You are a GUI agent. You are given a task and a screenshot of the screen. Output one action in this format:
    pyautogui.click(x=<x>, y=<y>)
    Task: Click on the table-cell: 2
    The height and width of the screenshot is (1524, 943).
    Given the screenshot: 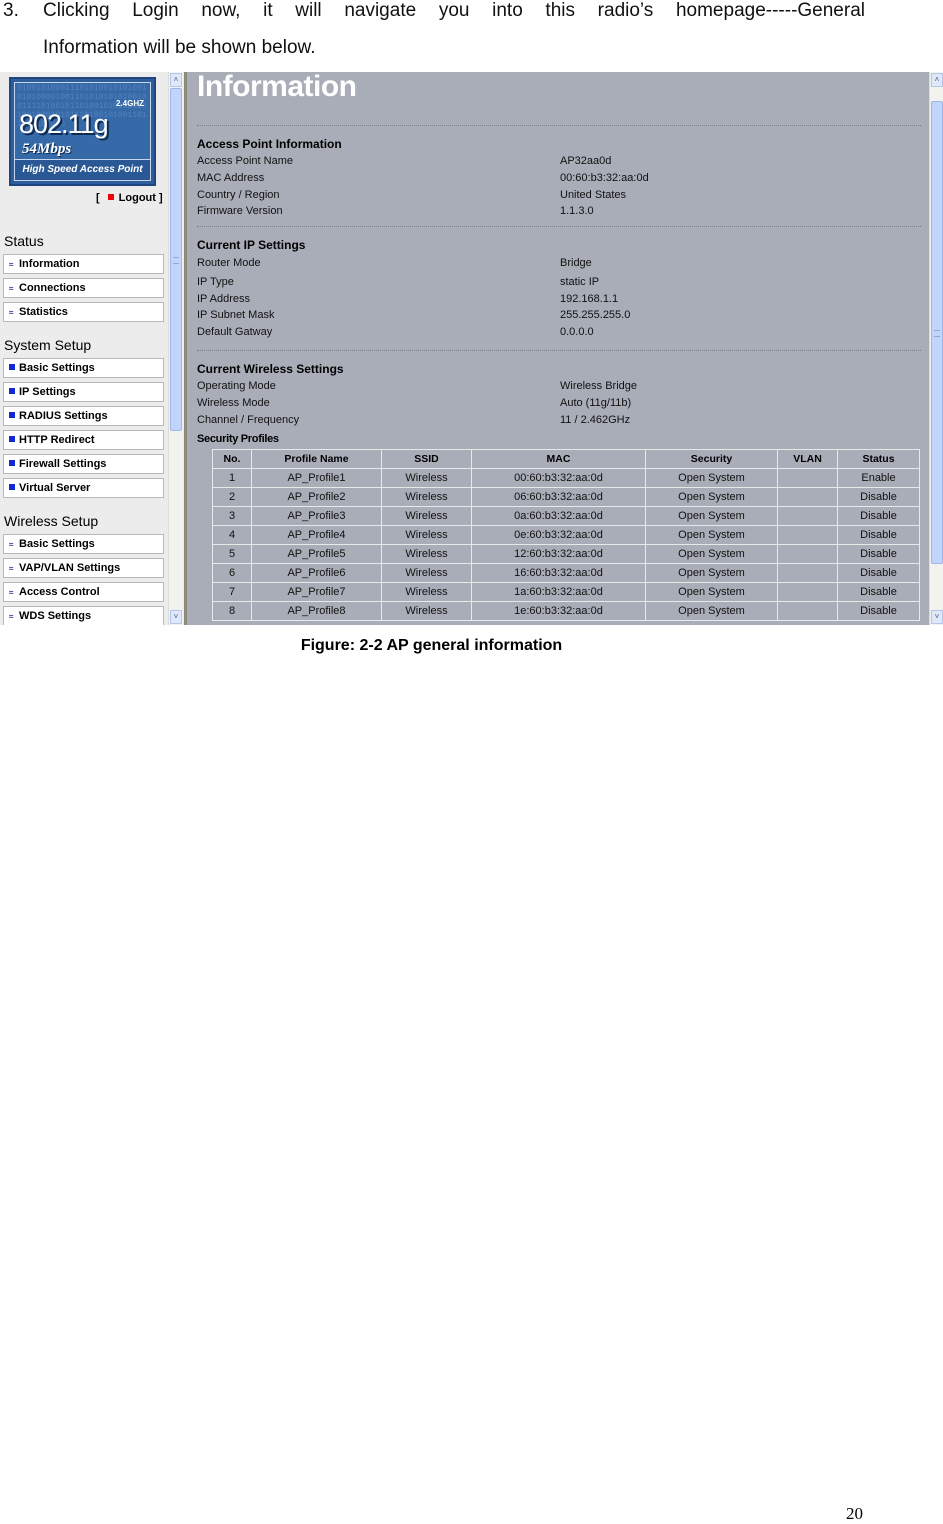 What is the action you would take?
    pyautogui.click(x=232, y=497)
    